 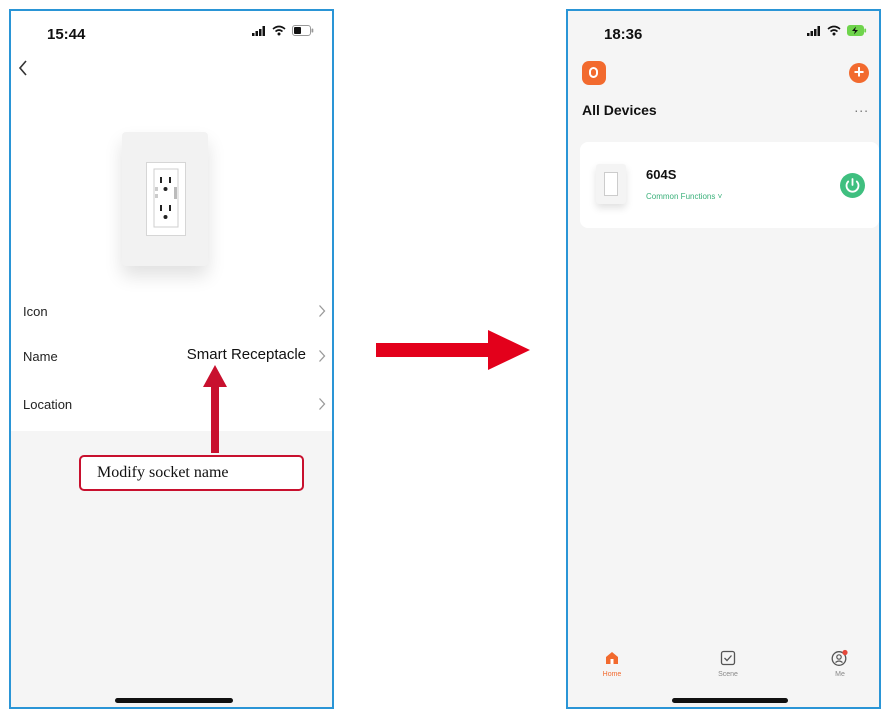 I want to click on power-toggle-button, so click(x=852, y=185).